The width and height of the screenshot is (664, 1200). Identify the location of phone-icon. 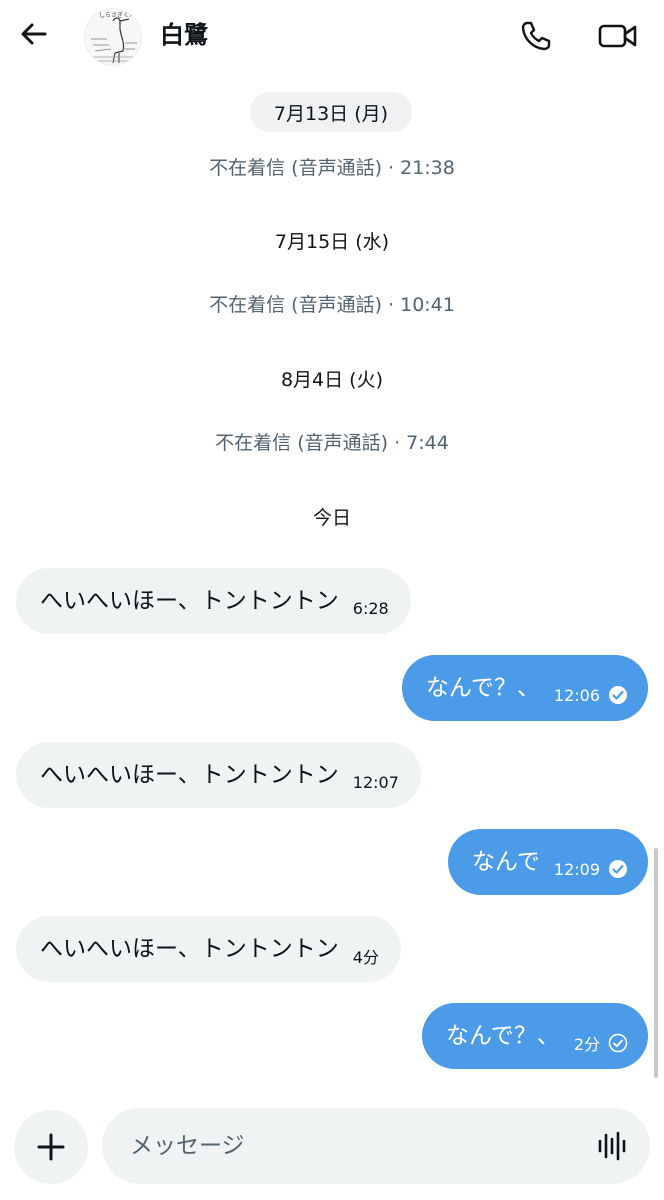
(536, 36).